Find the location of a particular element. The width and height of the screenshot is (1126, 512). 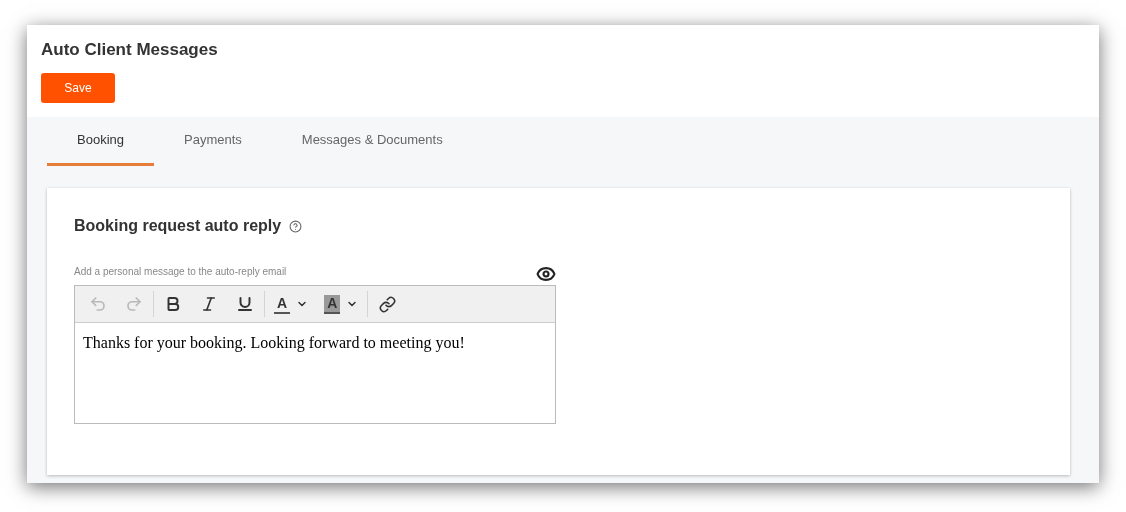

preview-icon is located at coordinates (546, 274).